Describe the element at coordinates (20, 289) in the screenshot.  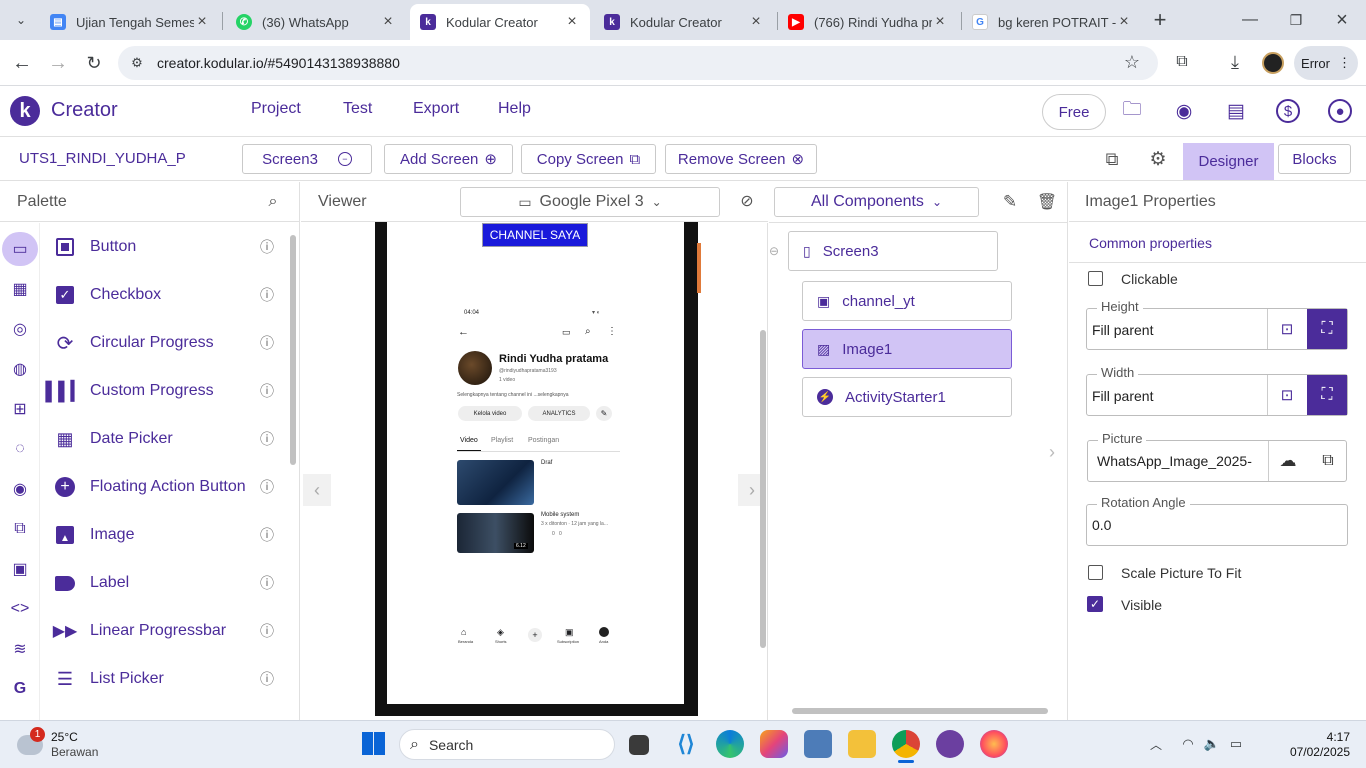
I see `layout-icon: ▦` at that location.